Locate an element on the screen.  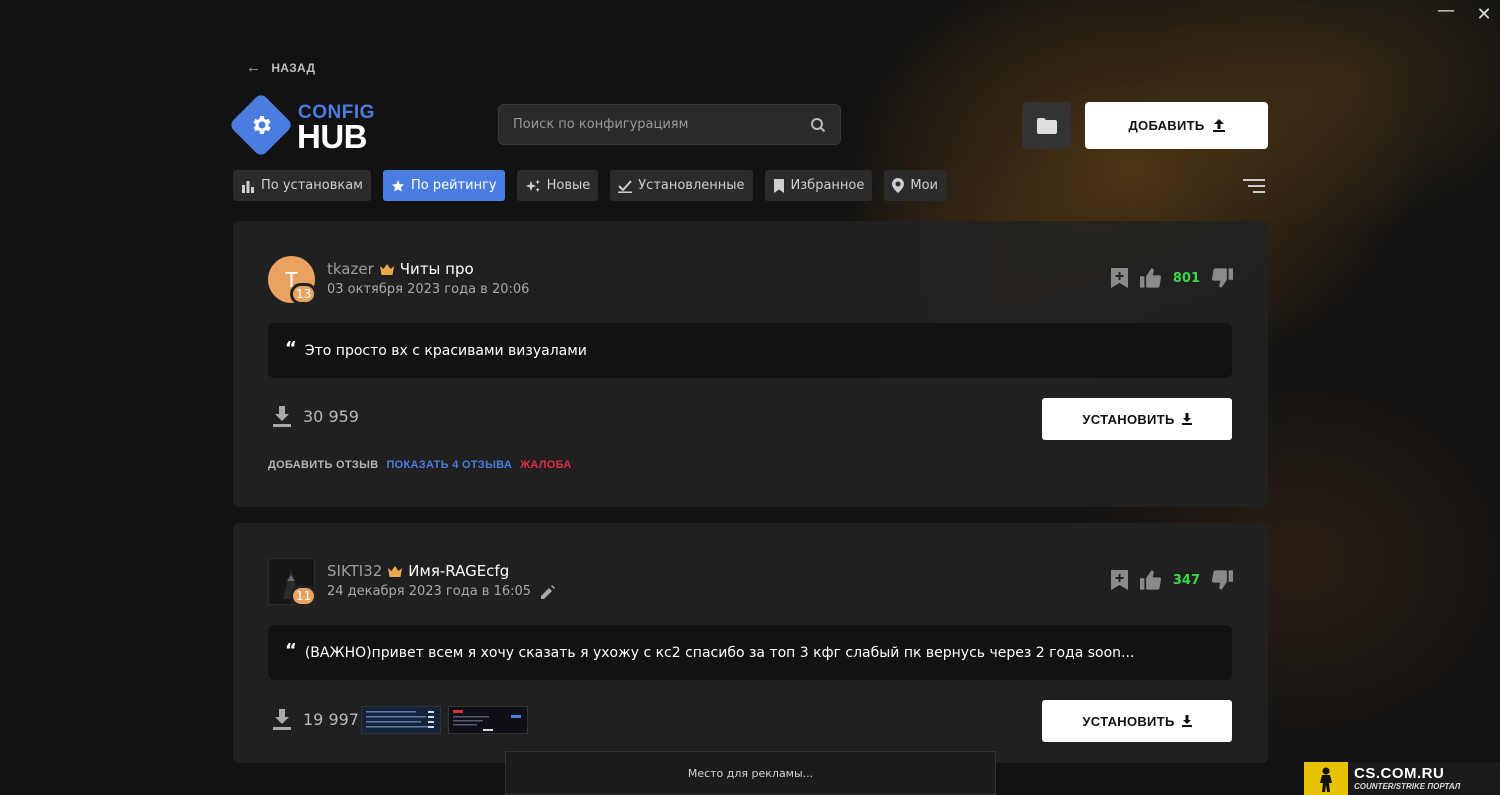
date-text: 03 октября 2023 года в 20:06 is located at coordinates (428, 289).